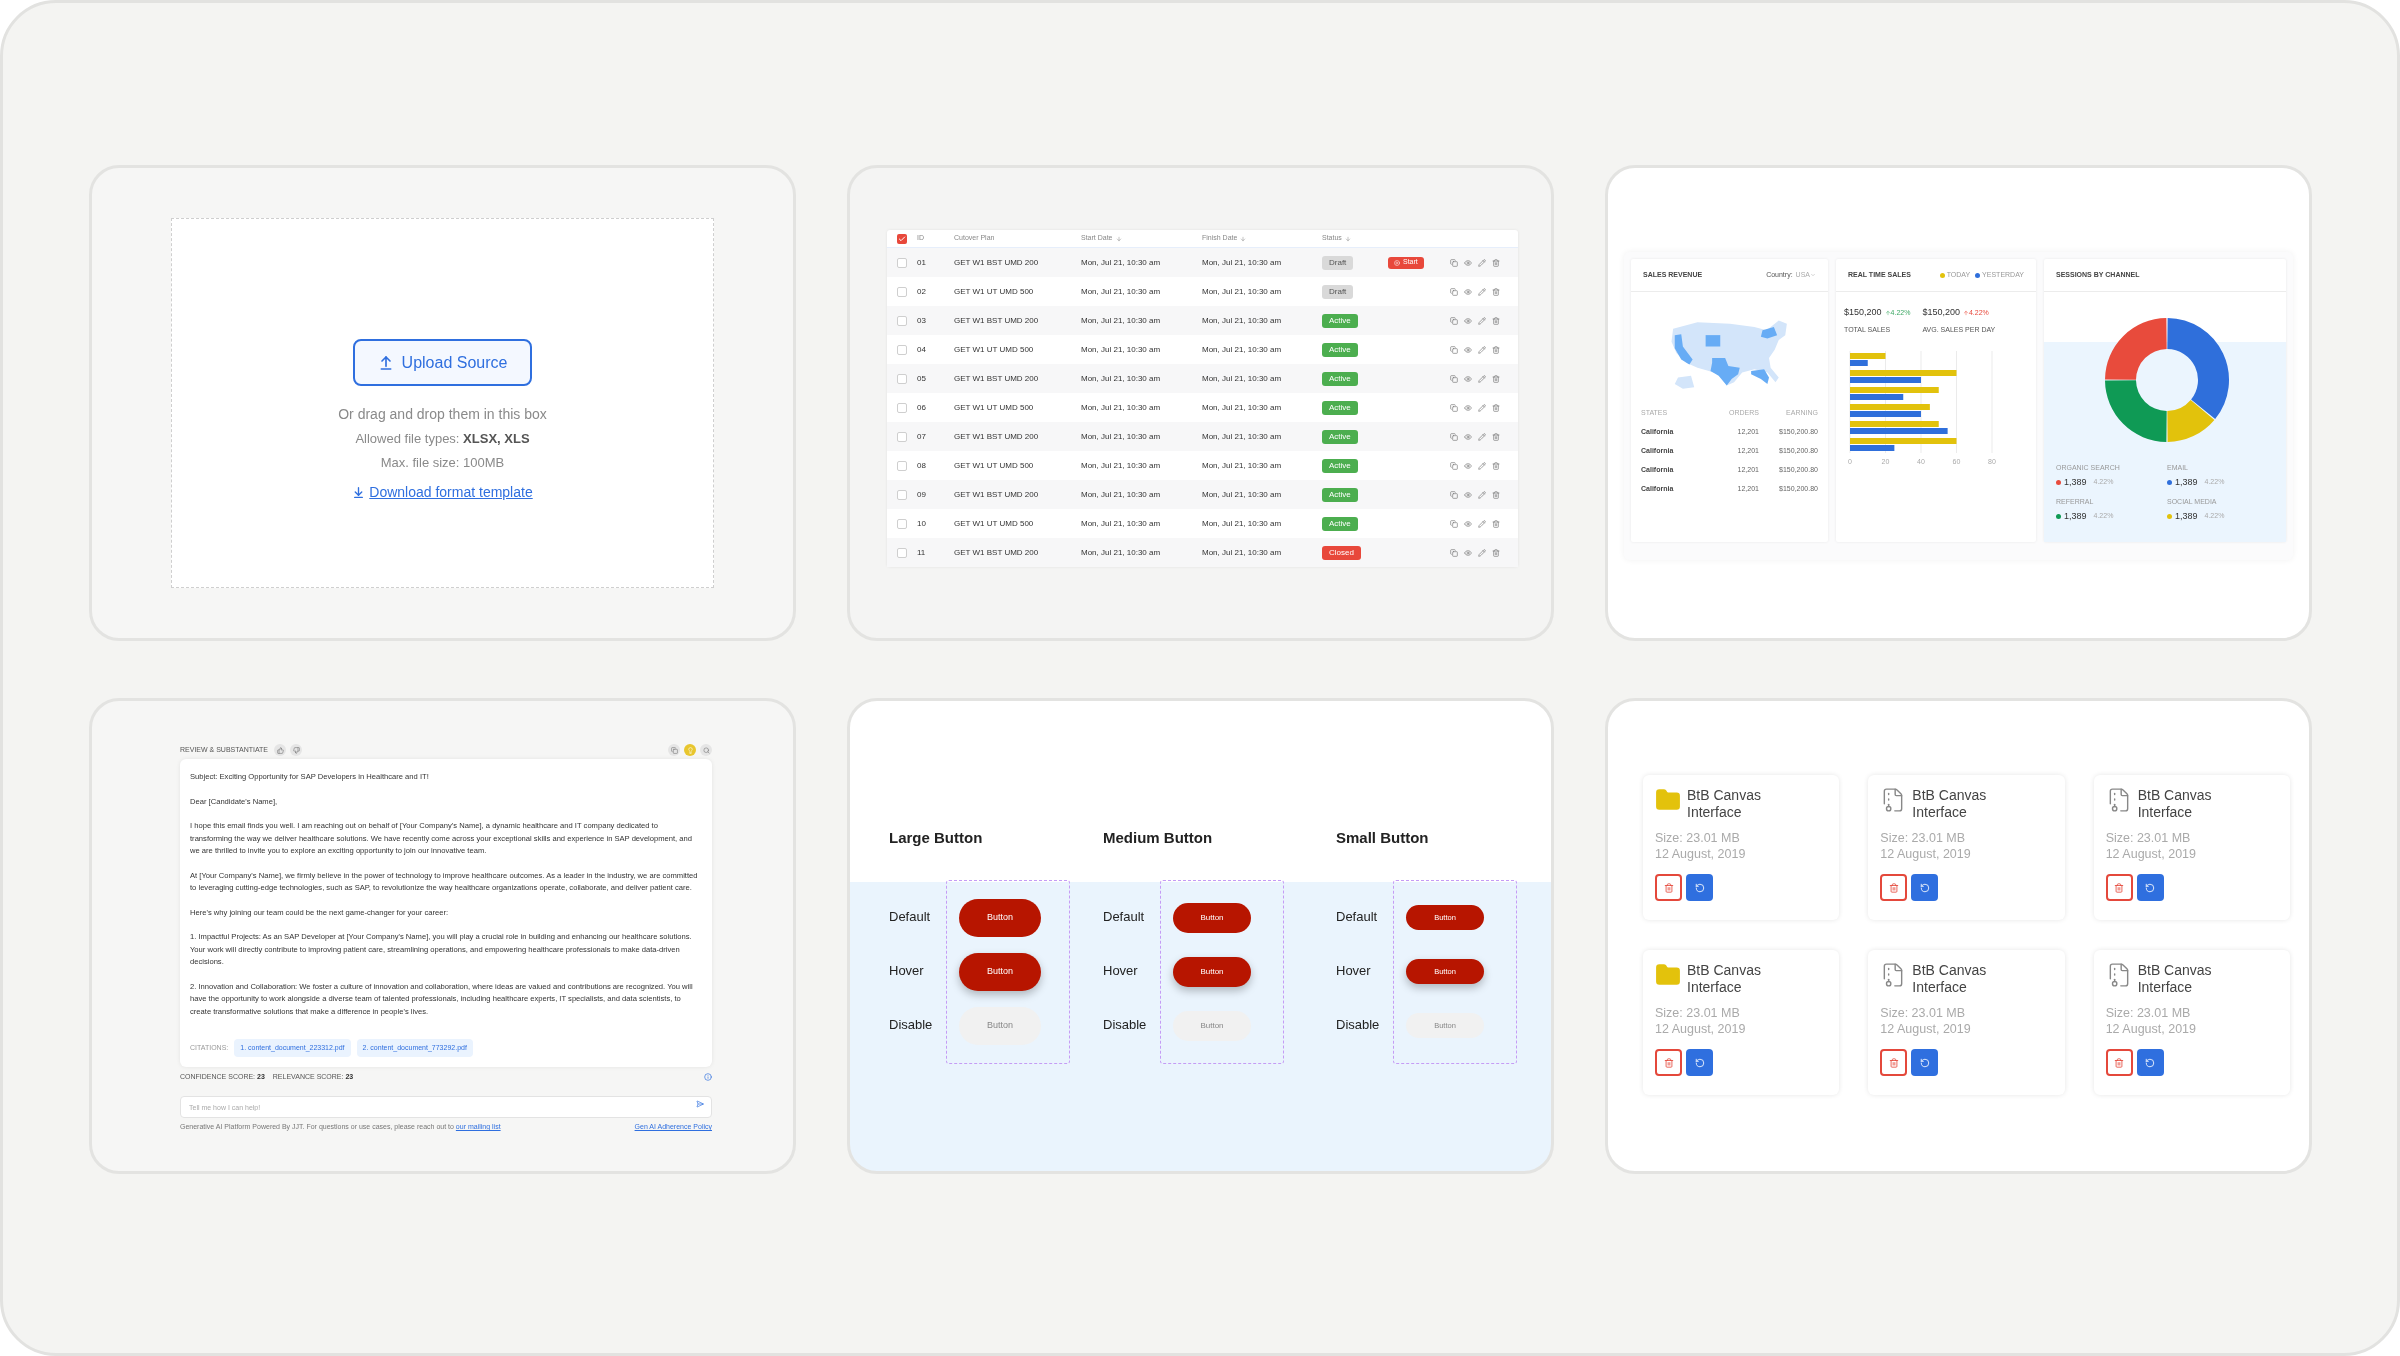 This screenshot has width=2400, height=1356. I want to click on file-date: 12 August, 2019, so click(1926, 1029).